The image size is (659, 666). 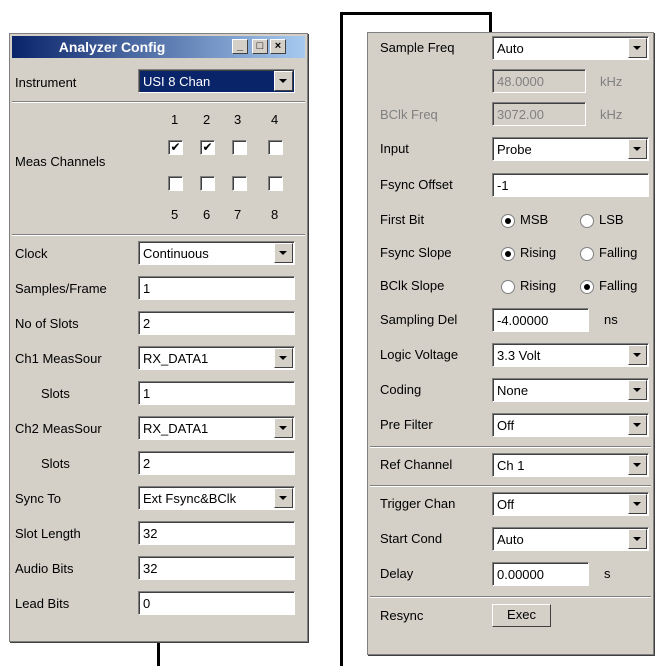 What do you see at coordinates (406, 424) in the screenshot?
I see `pre-filter-label: Pre Filter` at bounding box center [406, 424].